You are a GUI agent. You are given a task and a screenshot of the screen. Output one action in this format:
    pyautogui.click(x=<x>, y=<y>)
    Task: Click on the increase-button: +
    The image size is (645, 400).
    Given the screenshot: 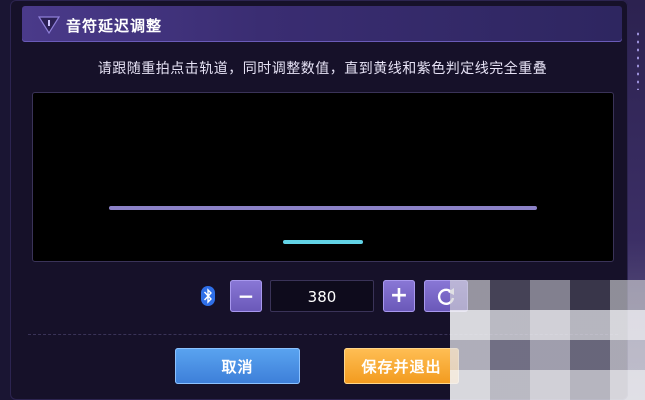 What is the action you would take?
    pyautogui.click(x=399, y=296)
    